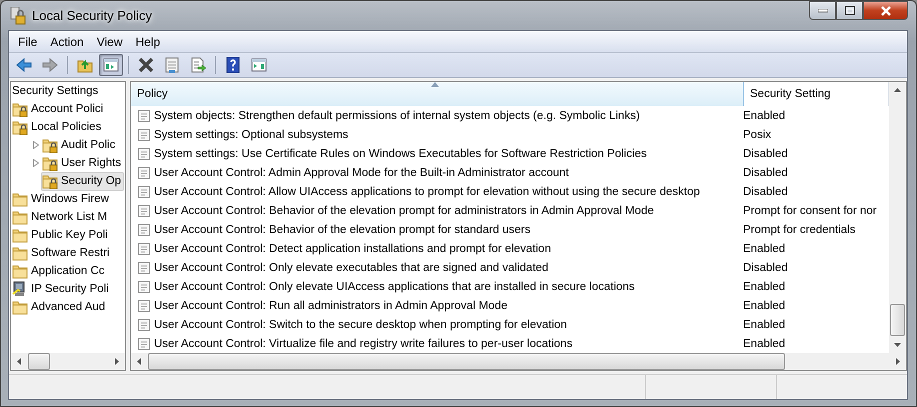 This screenshot has height=407, width=917. I want to click on minimize-button, so click(822, 10).